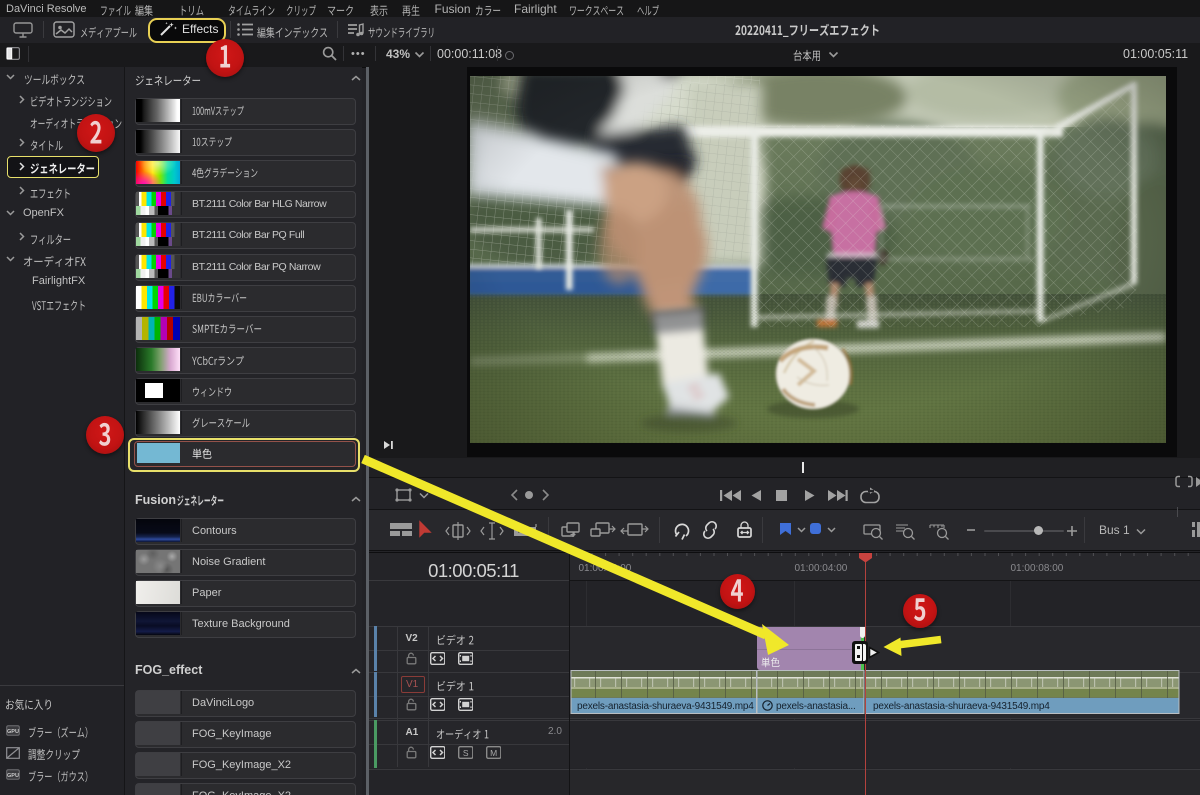 The image size is (1200, 795). I want to click on svg-text: M, so click(493, 752).